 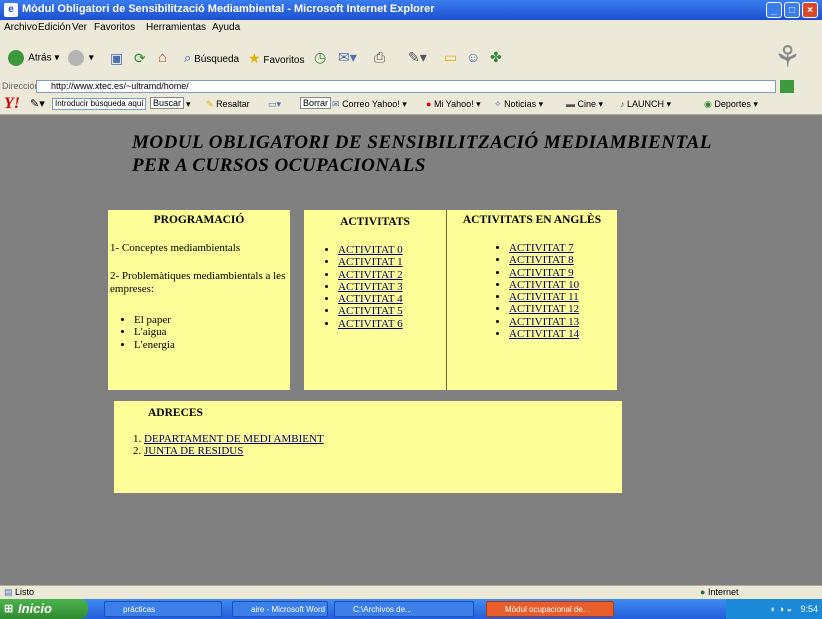 I want to click on yahoo-logo: Y!, so click(x=12, y=104).